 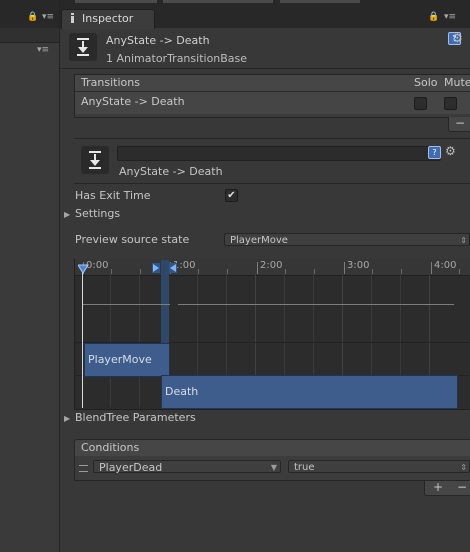 I want to click on blendtree-foldout-icon: ▶, so click(x=67, y=418).